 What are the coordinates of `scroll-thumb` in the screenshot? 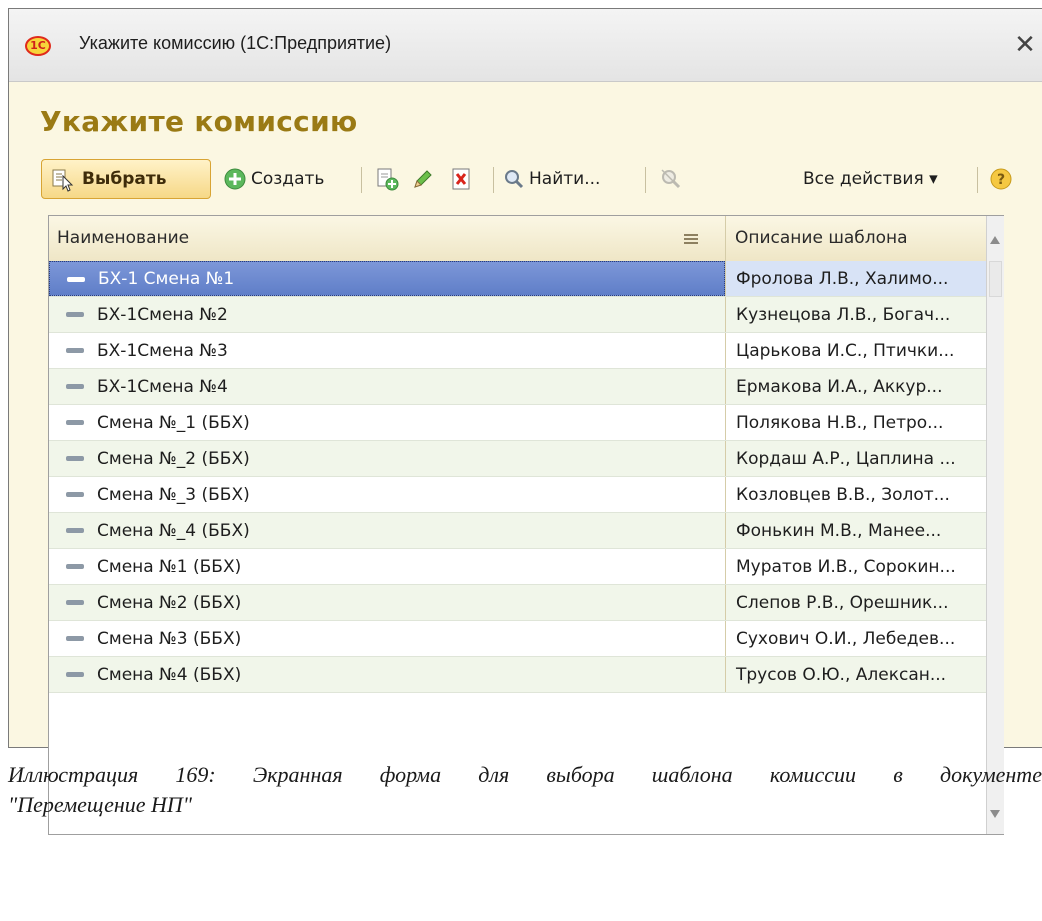 It's located at (995, 279).